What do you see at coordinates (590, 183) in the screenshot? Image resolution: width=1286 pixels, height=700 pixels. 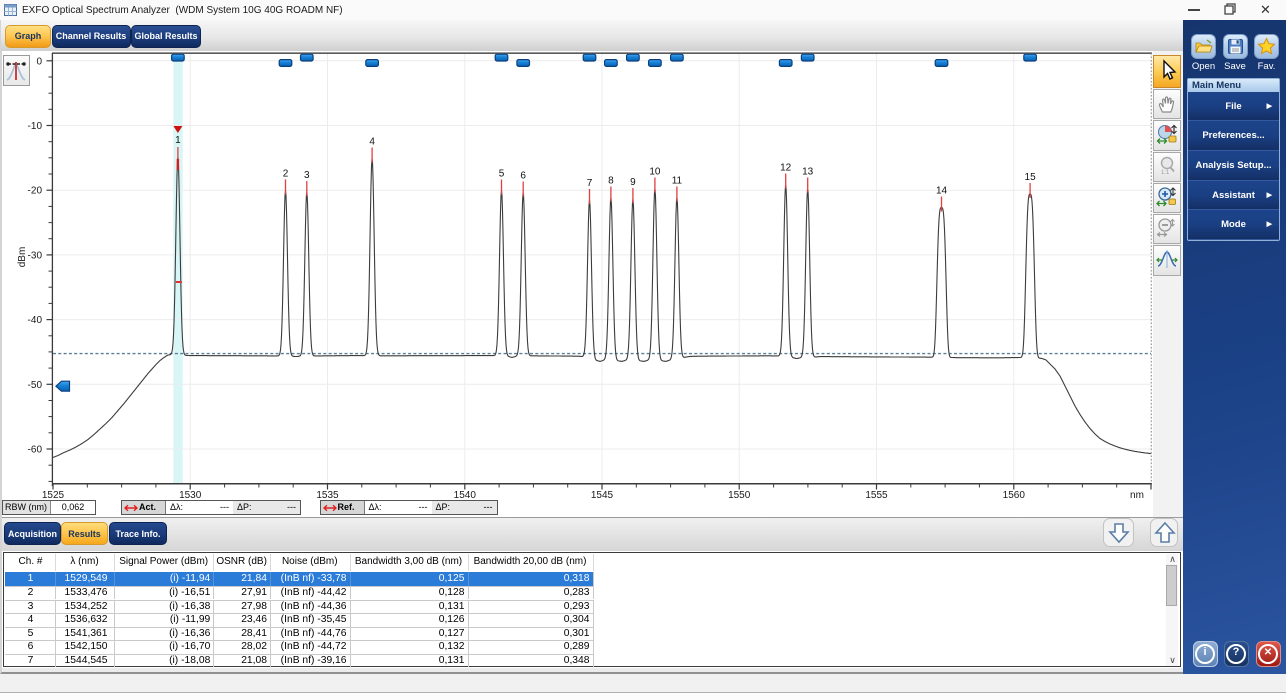 I see `svg-text: 7` at bounding box center [590, 183].